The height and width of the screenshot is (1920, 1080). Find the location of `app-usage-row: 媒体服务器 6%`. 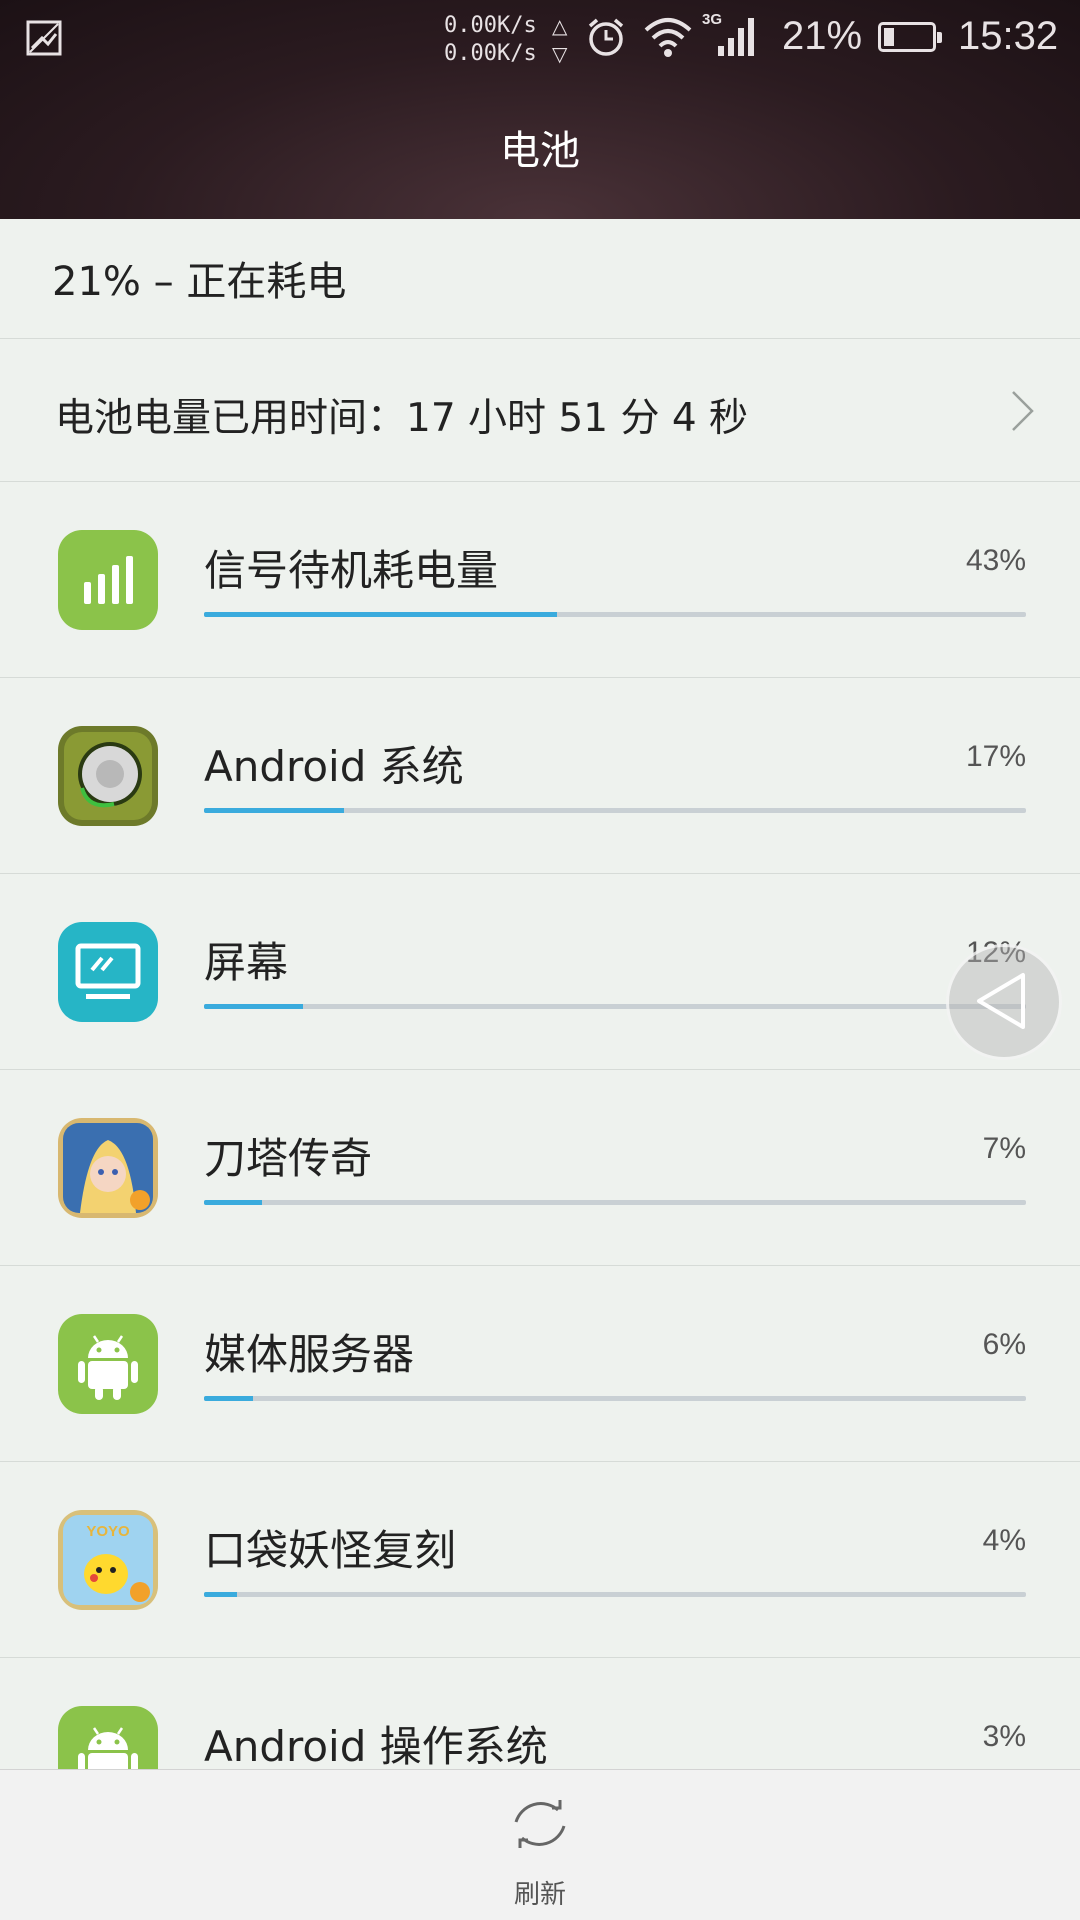

app-usage-row: 媒体服务器 6% is located at coordinates (540, 1364).